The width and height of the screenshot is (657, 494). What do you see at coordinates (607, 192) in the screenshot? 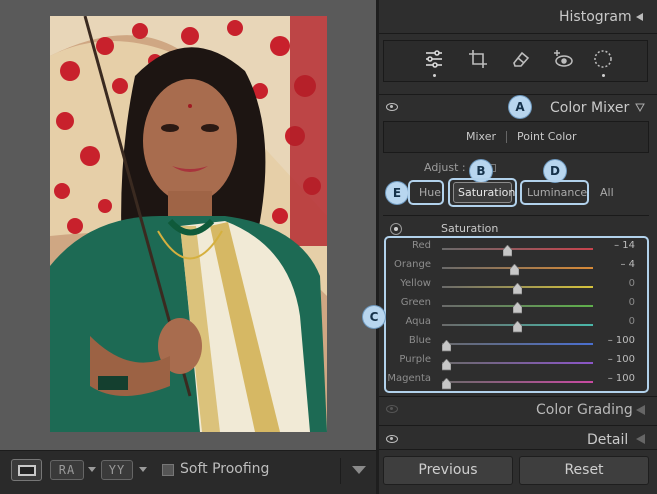
I see `all-button: All` at bounding box center [607, 192].